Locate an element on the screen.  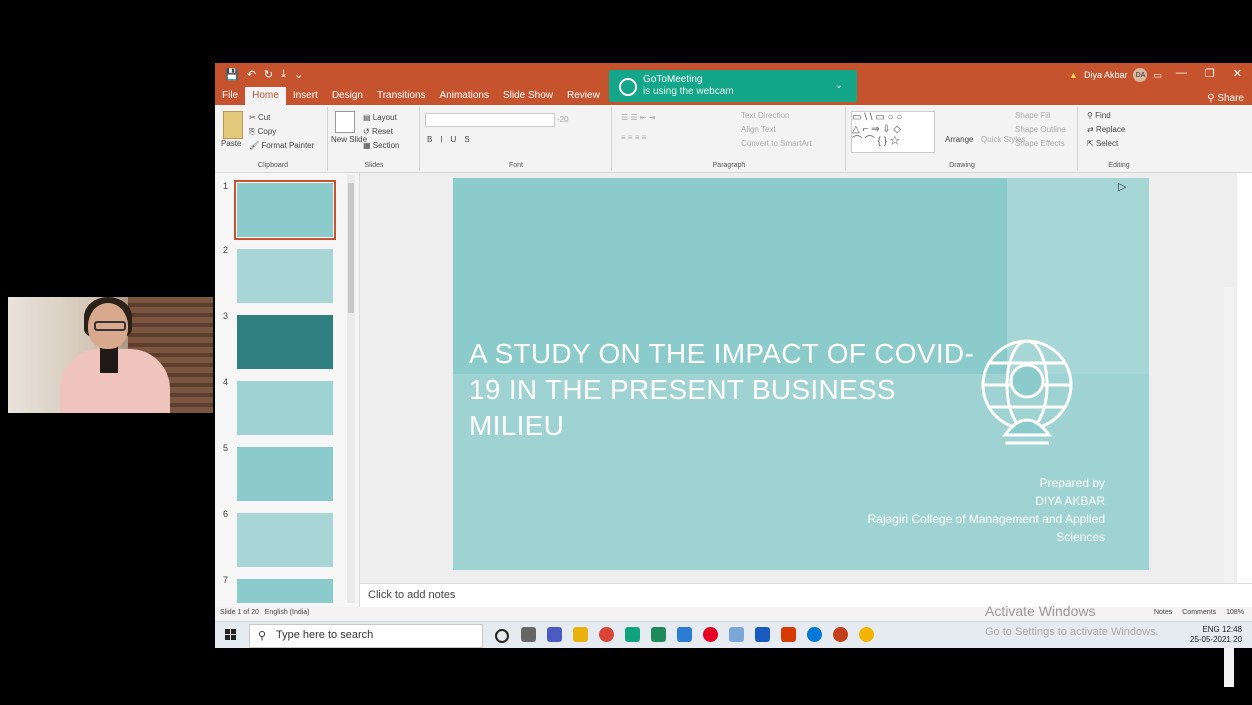
slide-thumbnails-pane: 1 2 3 4 5 6 7 is located at coordinates (287, 390).